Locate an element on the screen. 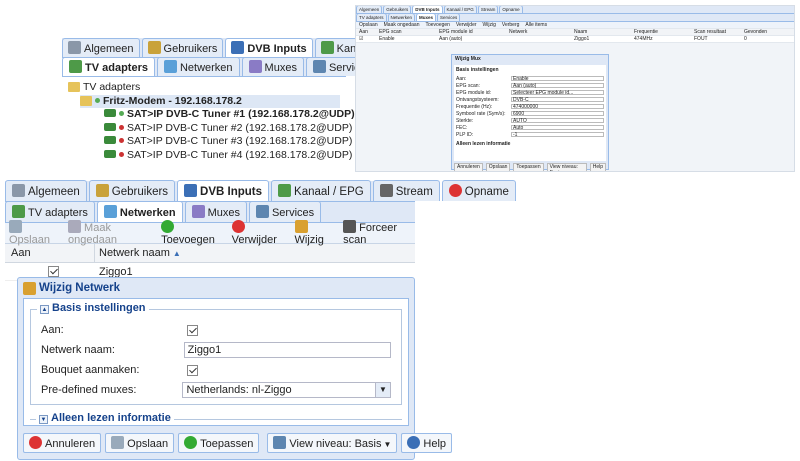 The image size is (800, 461). thumb-field-value: Enable is located at coordinates (557, 79).